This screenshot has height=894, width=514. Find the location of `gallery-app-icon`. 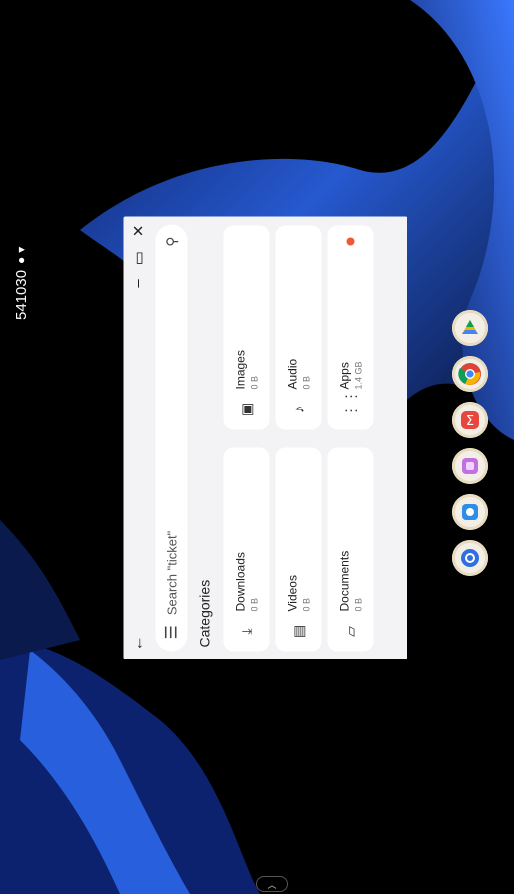

gallery-app-icon is located at coordinates (470, 466).